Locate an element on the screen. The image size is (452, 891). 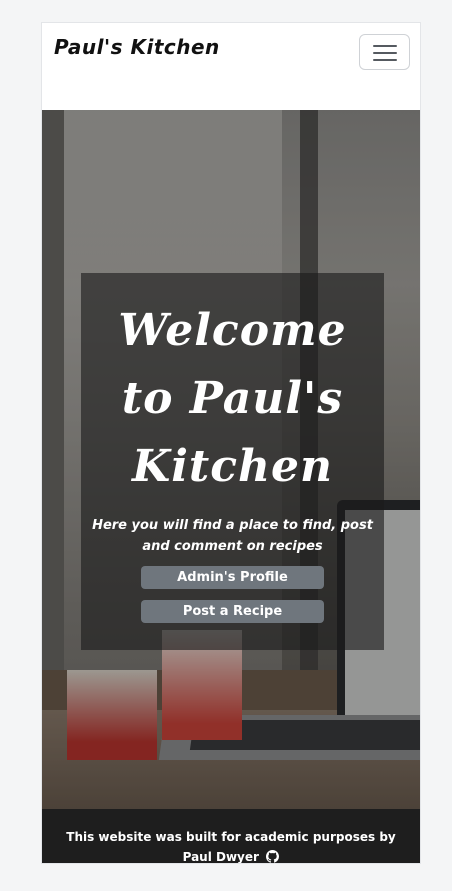
github-icon is located at coordinates (273, 856).